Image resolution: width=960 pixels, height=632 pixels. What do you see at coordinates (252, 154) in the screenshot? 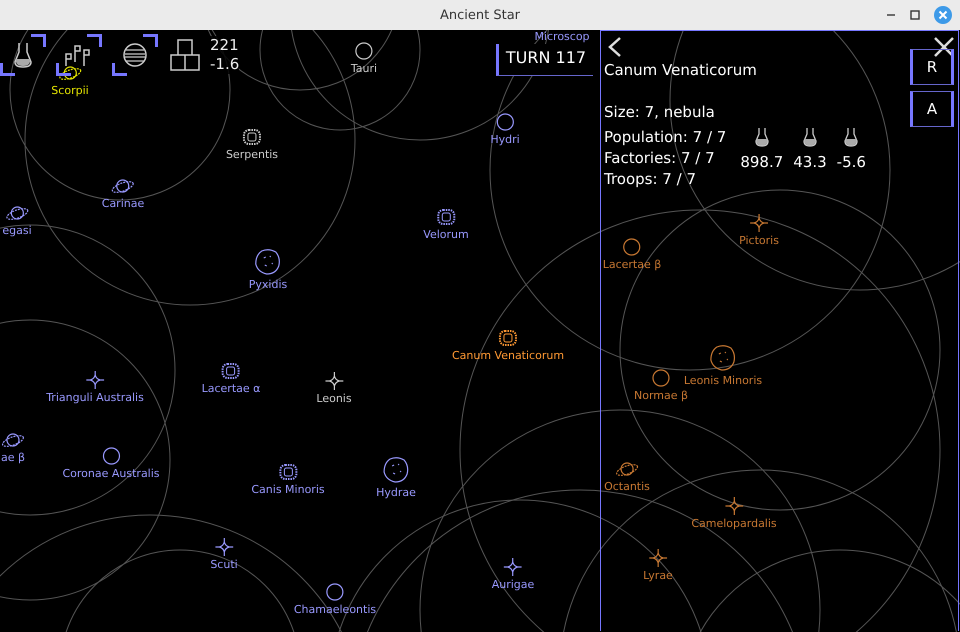
I see `star-name: Serpentis` at bounding box center [252, 154].